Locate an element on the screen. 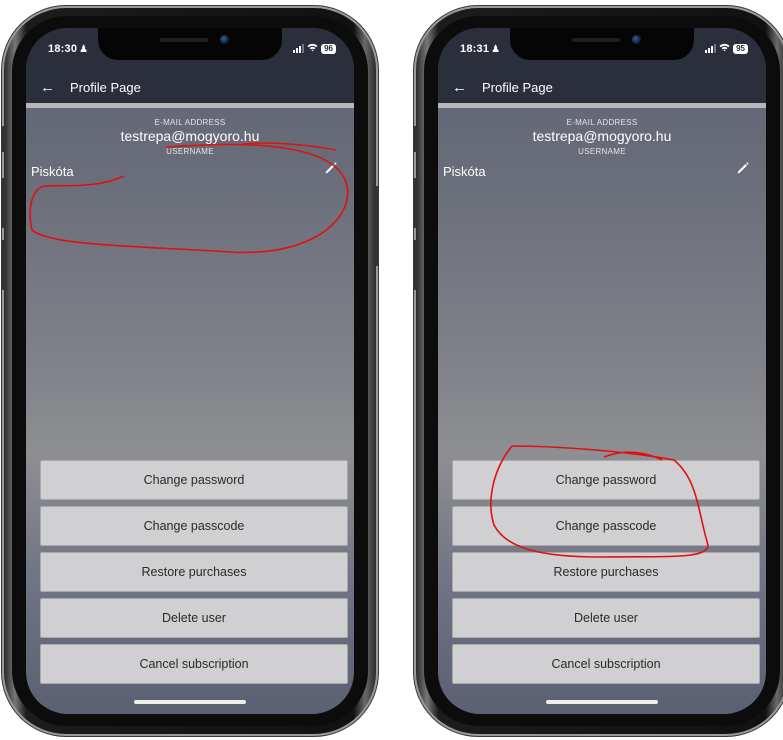 This screenshot has height=740, width=783. status-time: 18:30 ♟ is located at coordinates (68, 49).